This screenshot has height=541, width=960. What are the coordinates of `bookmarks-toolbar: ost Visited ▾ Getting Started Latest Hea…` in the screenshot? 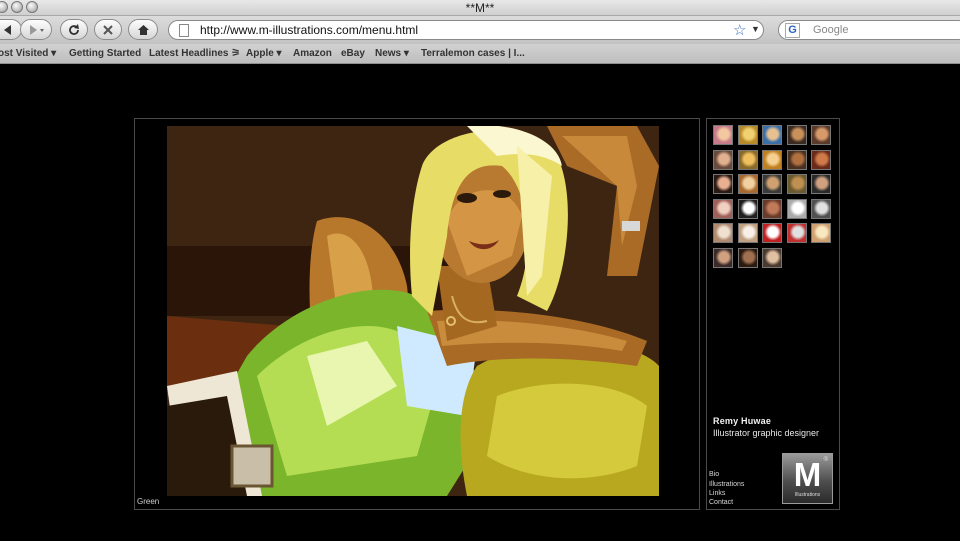 It's located at (480, 54).